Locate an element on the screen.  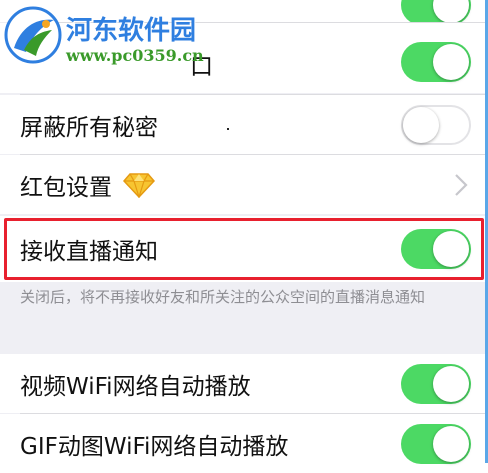
toggle-top-partial is located at coordinates (436, 12).